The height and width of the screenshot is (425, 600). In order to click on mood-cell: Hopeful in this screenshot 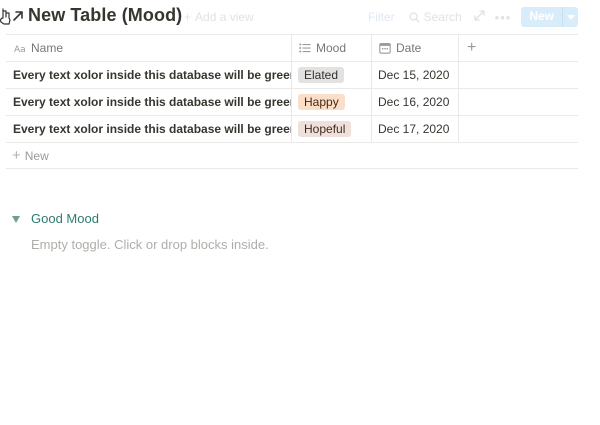, I will do `click(332, 129)`.